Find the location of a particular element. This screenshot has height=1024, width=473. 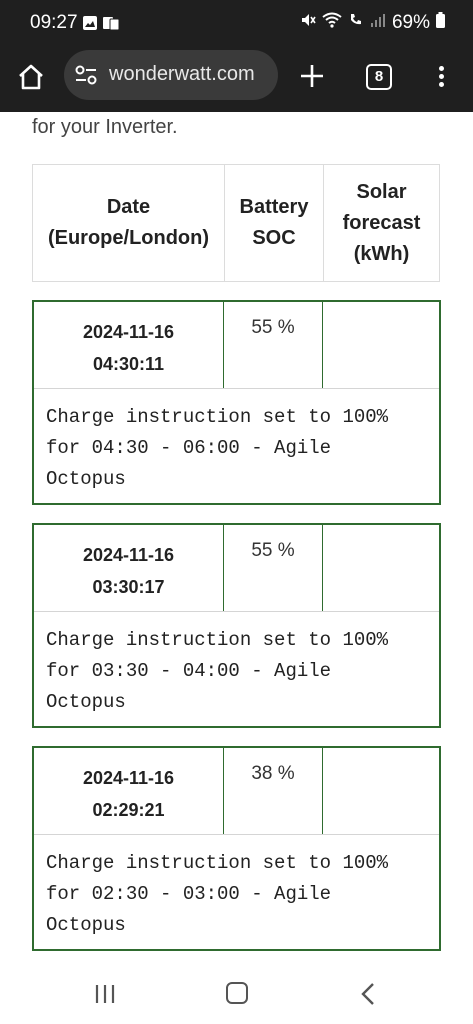

more-menu-icon is located at coordinates (441, 76).